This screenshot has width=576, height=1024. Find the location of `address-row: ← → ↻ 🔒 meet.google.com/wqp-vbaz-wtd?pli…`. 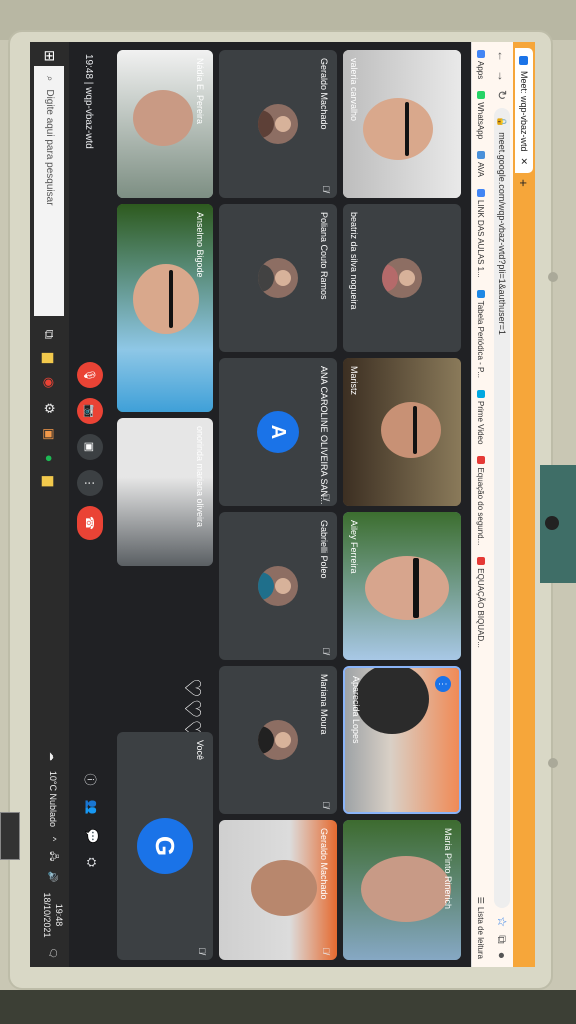

address-row: ← → ↻ 🔒 meet.google.com/wqp-vbaz-wtd?pli… is located at coordinates (502, 504).